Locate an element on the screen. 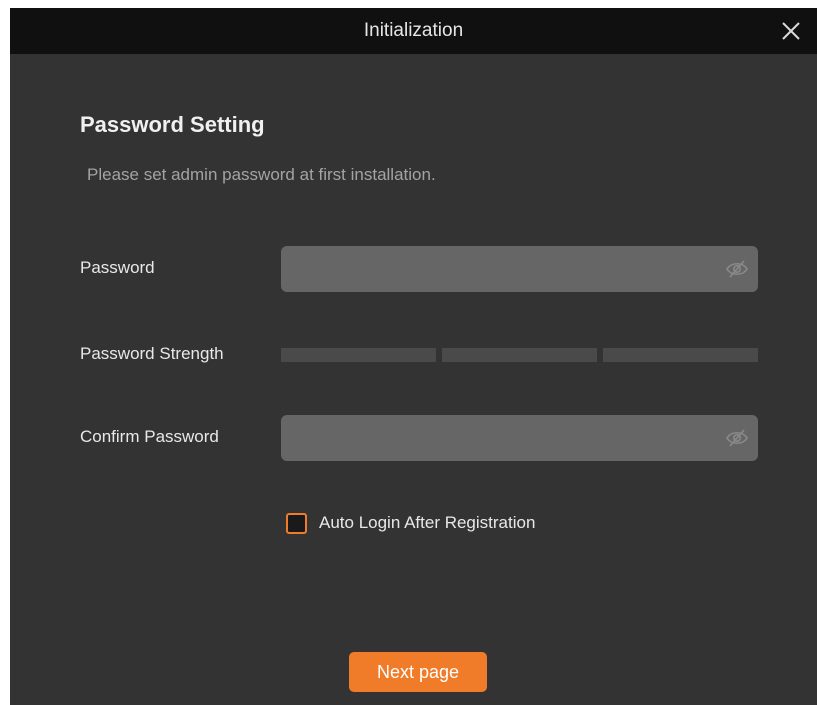 This screenshot has height=705, width=817. close-icon is located at coordinates (791, 31).